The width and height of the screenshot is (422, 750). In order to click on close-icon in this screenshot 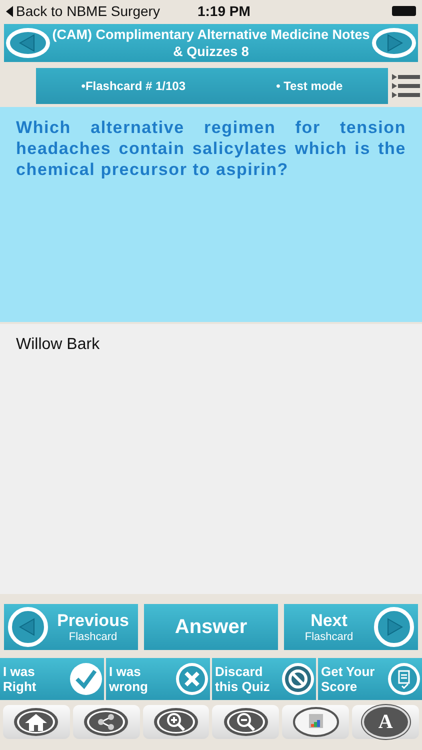, I will do `click(192, 679)`.